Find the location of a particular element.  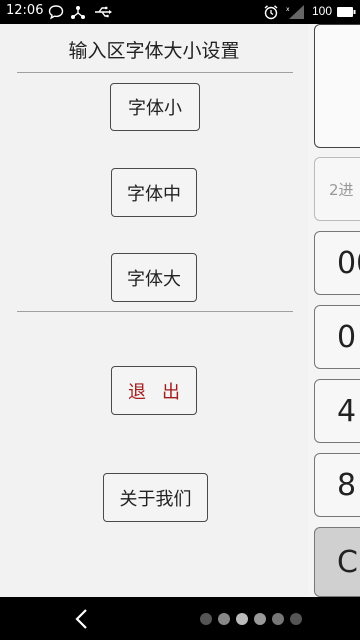

key-00: 00 is located at coordinates (337, 263).